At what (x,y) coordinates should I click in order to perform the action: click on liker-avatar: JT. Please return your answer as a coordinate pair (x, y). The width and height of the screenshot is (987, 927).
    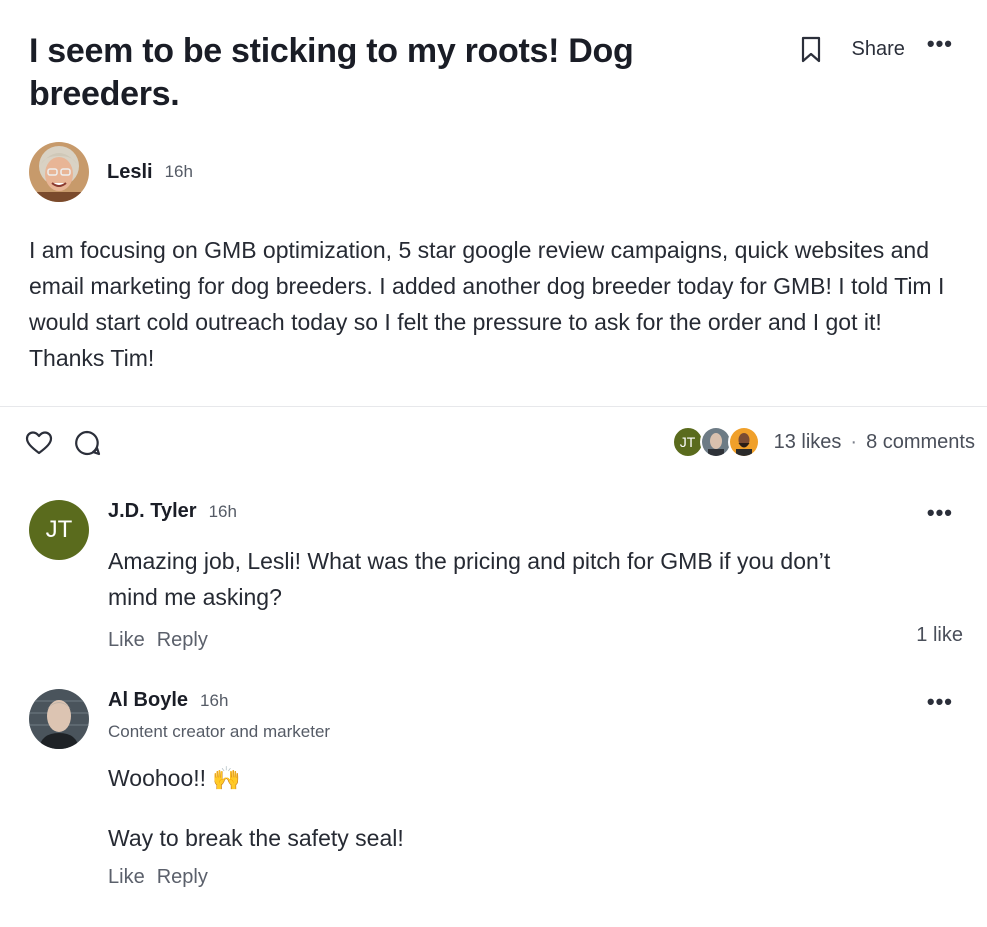
    Looking at the image, I should click on (687, 442).